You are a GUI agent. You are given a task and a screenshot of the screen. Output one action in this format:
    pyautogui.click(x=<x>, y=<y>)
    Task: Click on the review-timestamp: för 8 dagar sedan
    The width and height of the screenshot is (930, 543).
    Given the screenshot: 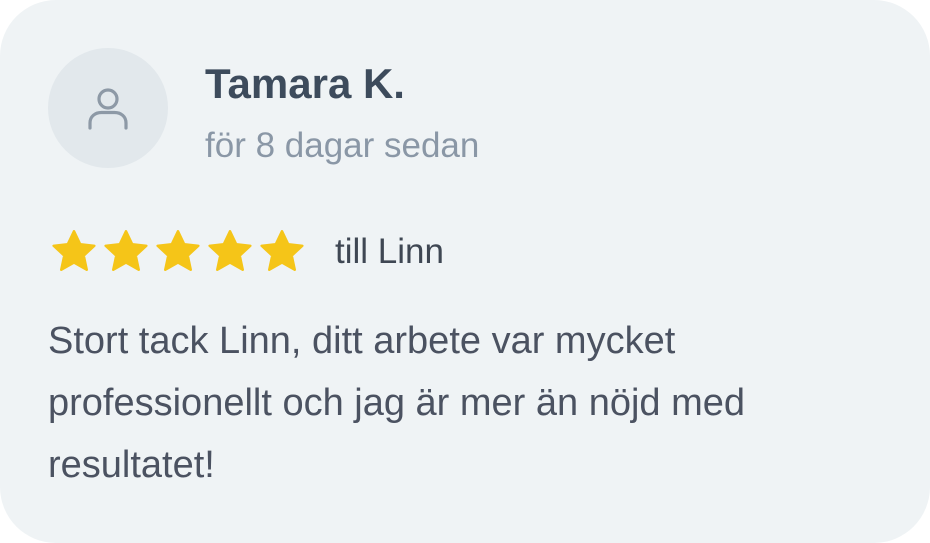 What is the action you would take?
    pyautogui.click(x=342, y=145)
    